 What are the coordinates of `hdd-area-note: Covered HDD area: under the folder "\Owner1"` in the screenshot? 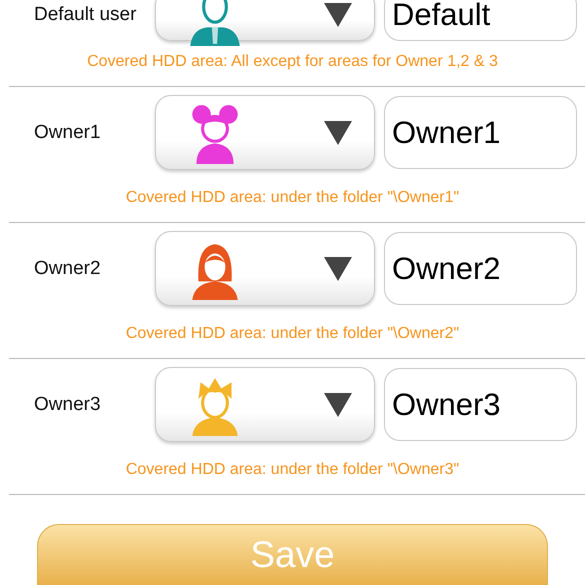 It's located at (292, 198).